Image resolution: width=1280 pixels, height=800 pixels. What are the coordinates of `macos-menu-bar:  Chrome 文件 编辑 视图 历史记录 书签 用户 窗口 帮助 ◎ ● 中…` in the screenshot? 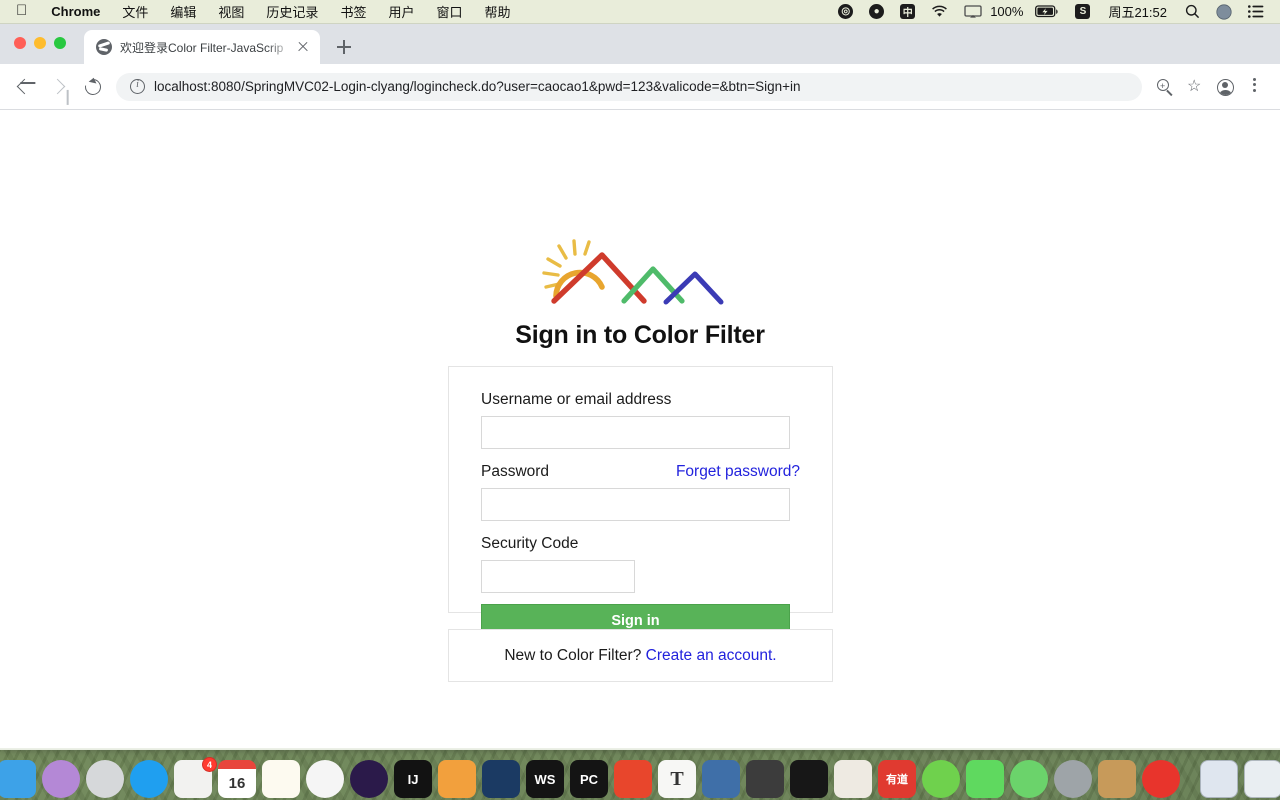 It's located at (640, 12).